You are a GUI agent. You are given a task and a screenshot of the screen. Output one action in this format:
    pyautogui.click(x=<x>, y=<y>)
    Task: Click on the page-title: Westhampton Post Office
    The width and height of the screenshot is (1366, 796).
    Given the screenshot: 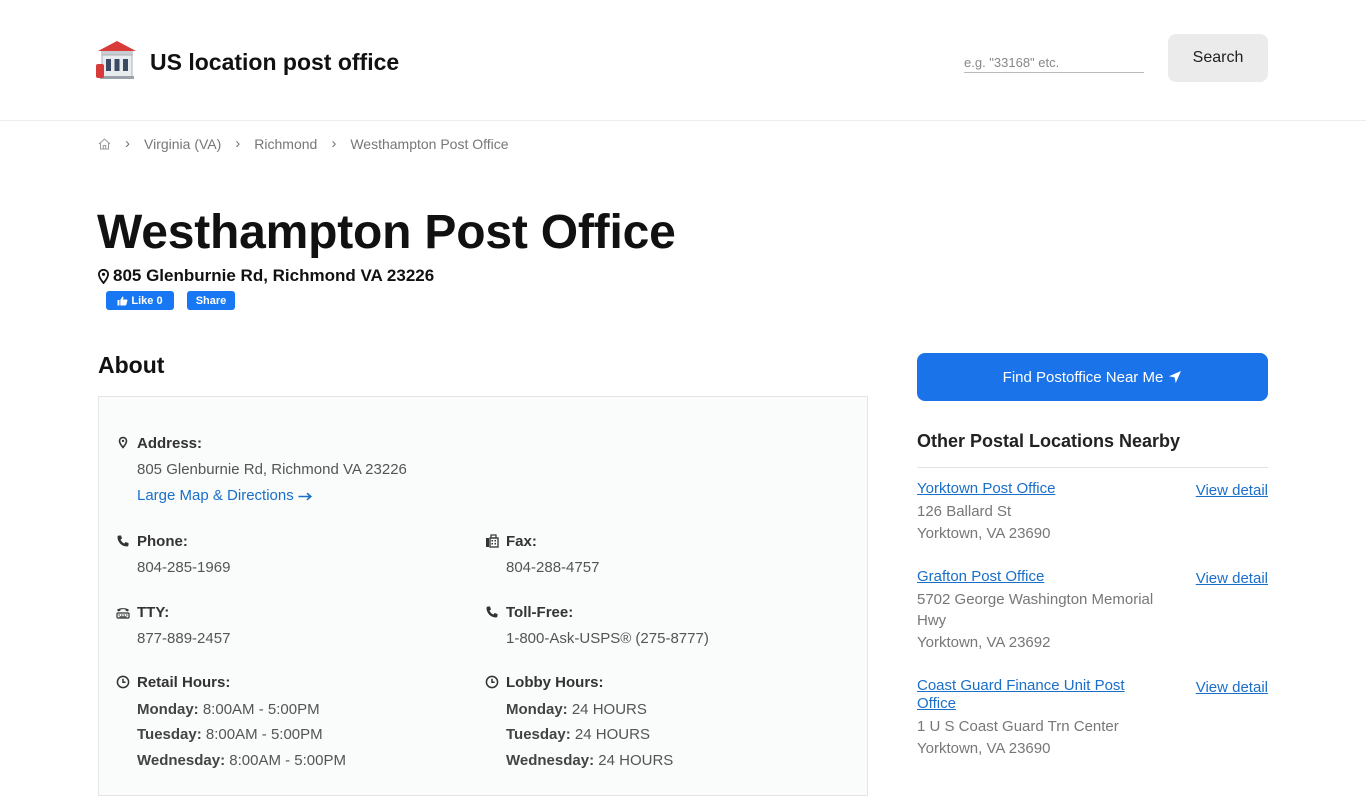 What is the action you would take?
    pyautogui.click(x=386, y=232)
    